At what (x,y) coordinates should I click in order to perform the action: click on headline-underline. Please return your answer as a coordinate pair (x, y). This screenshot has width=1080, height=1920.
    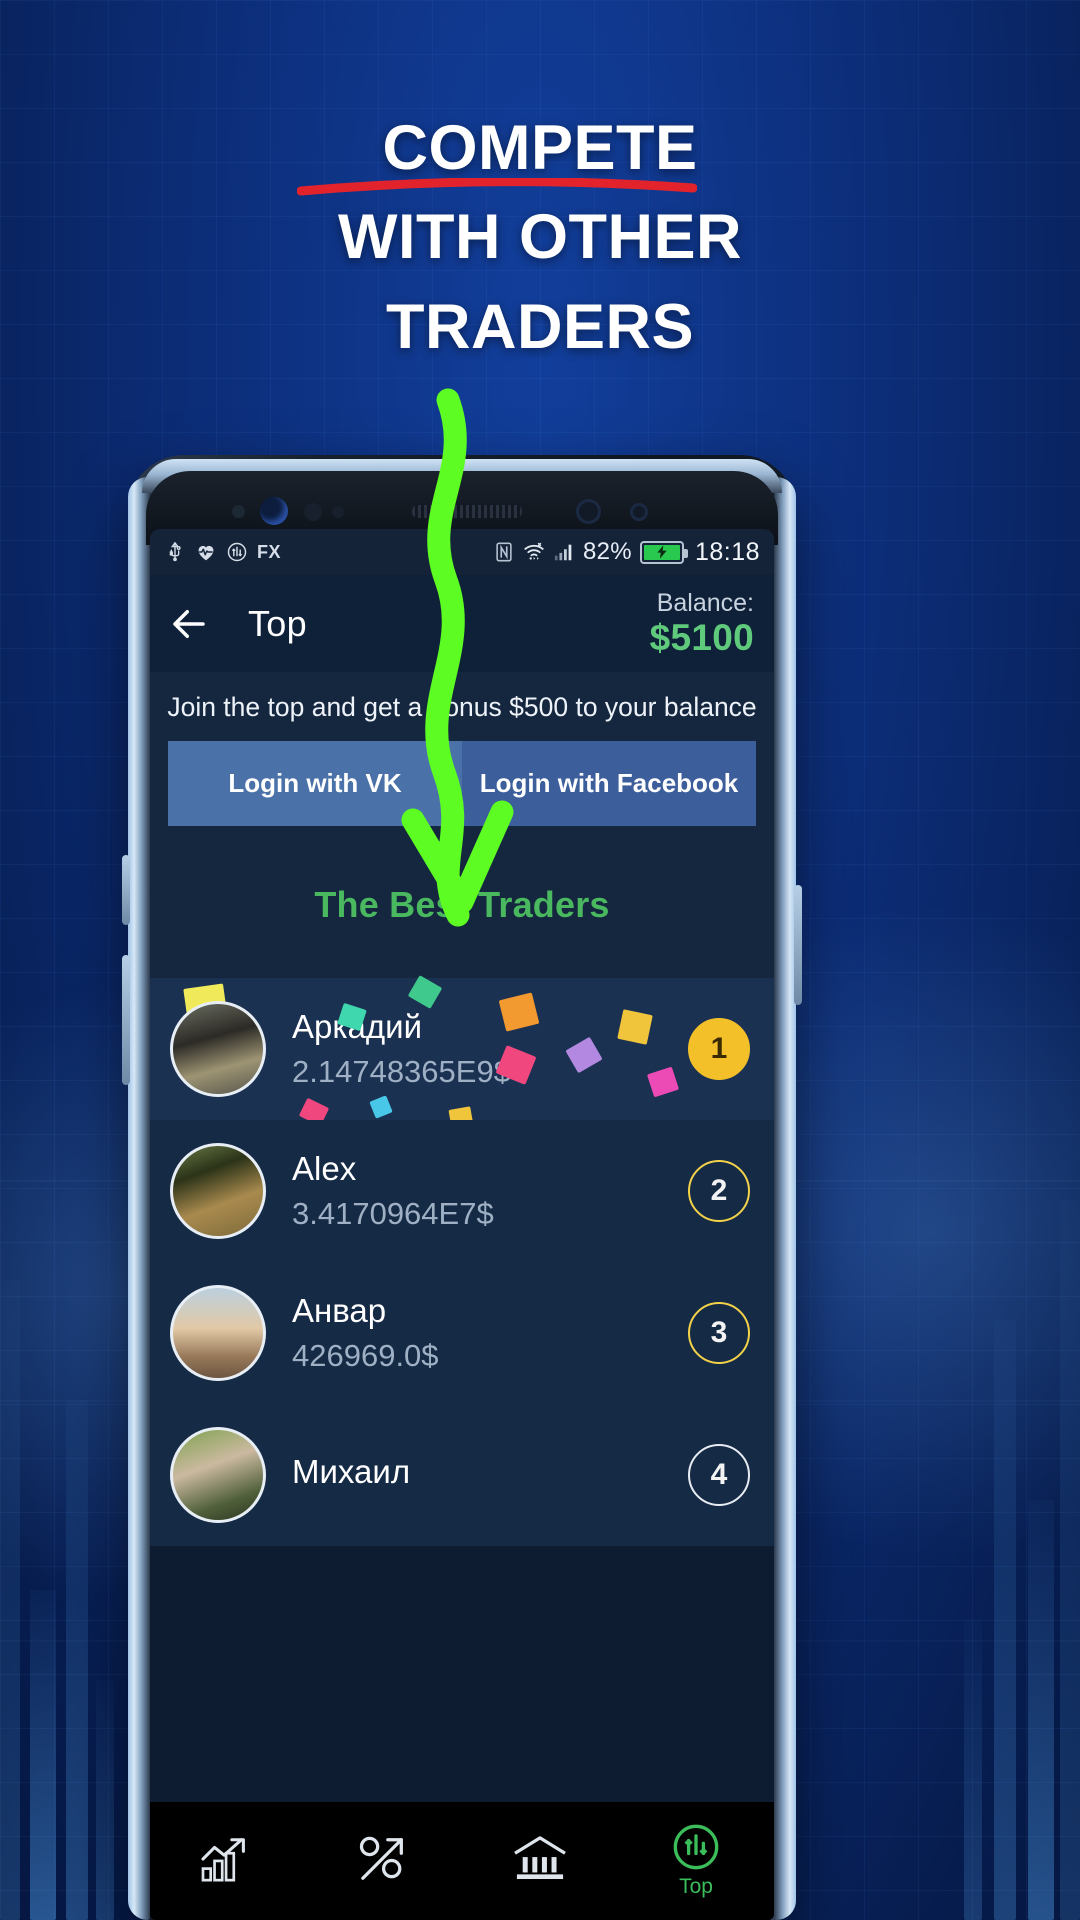
    Looking at the image, I should click on (496, 187).